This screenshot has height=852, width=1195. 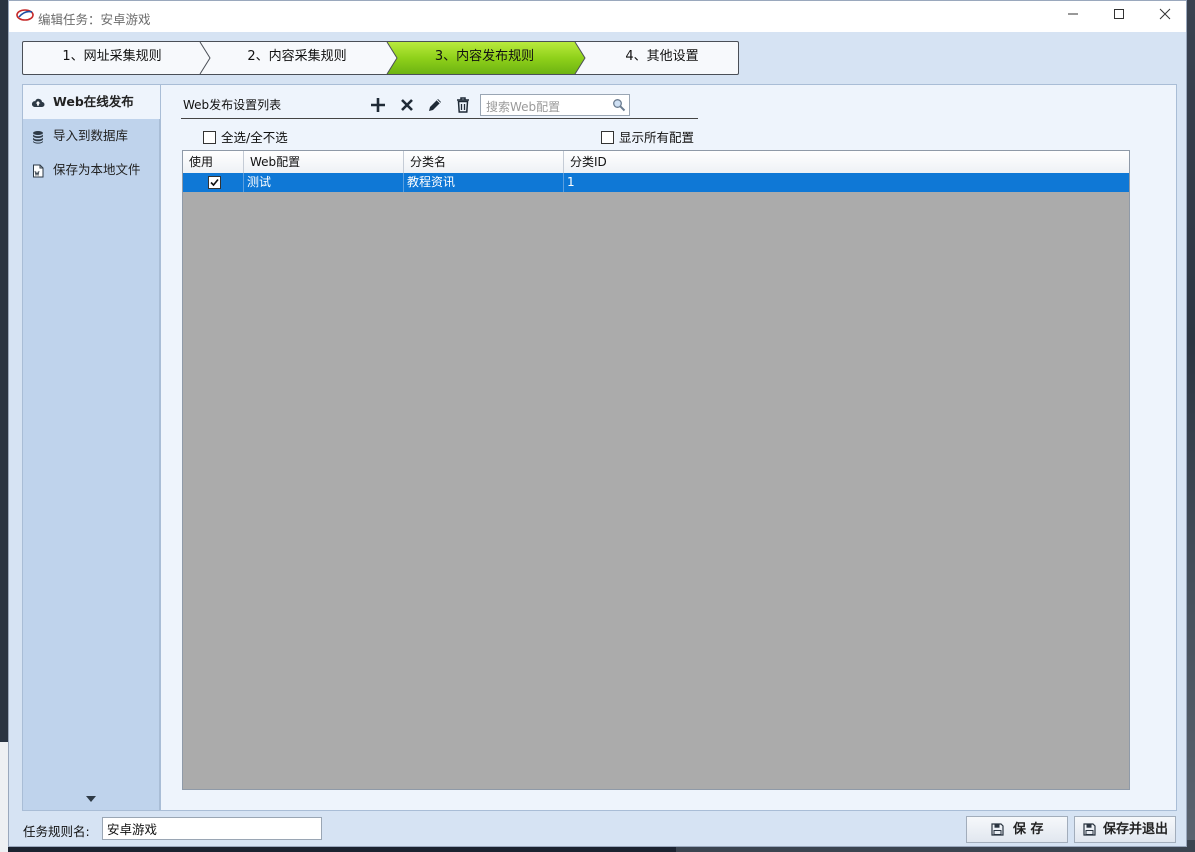 I want to click on step-tabs: 1、网址采集规则 2、内容采集规则 3、内容发布规则 4、其他设置, so click(x=380, y=58).